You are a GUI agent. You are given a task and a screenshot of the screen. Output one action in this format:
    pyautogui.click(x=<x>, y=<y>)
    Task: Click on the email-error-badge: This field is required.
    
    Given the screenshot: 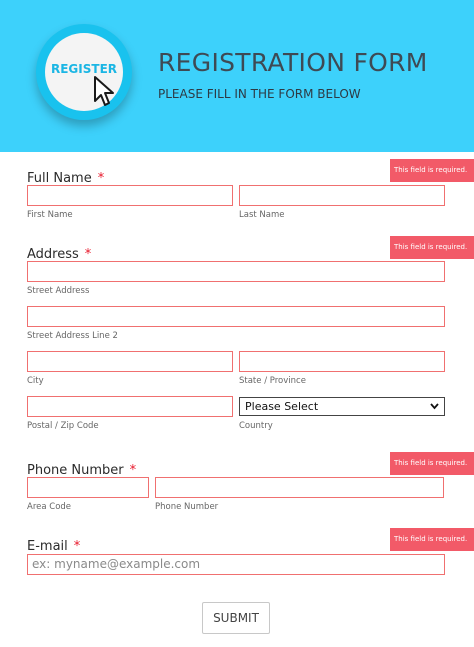 What is the action you would take?
    pyautogui.click(x=432, y=539)
    